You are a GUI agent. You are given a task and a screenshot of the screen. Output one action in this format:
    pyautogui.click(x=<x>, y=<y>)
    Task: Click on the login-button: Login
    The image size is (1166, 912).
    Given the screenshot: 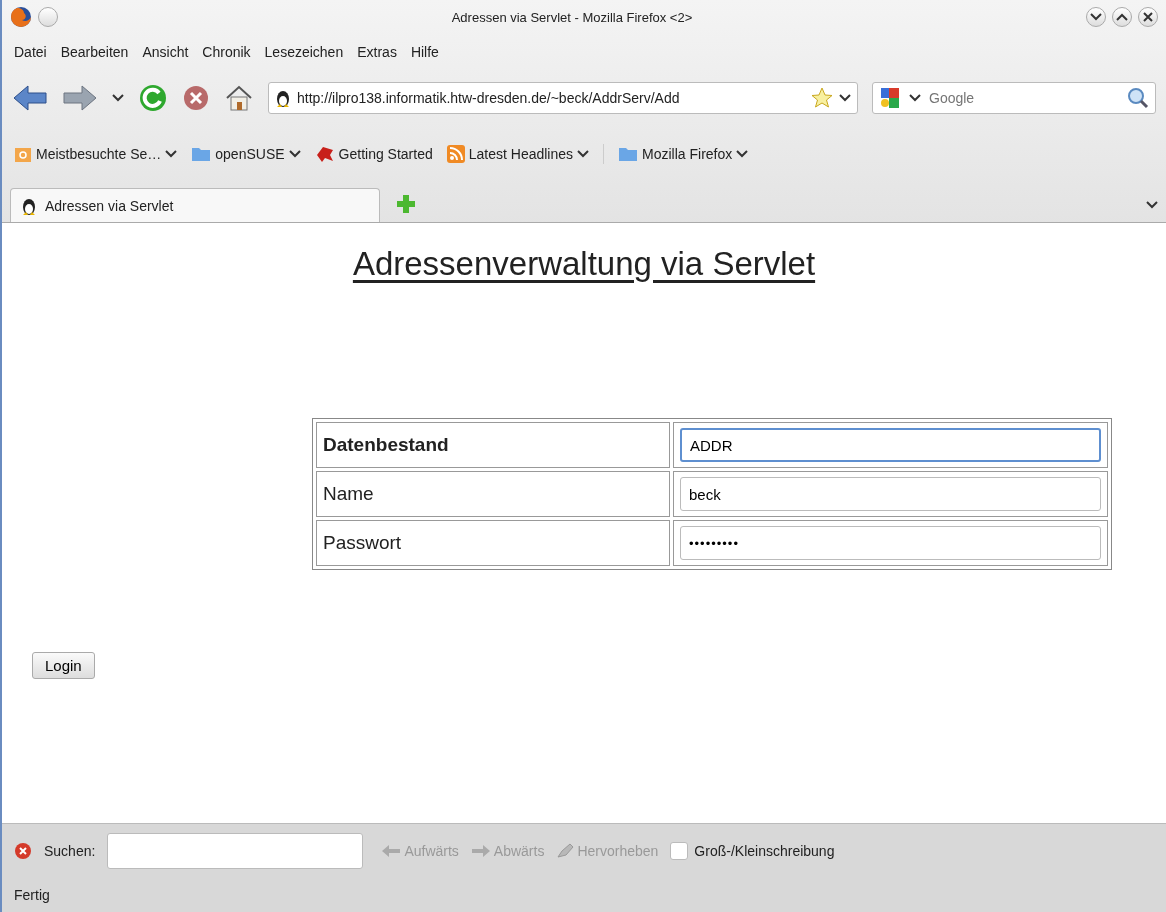 What is the action you would take?
    pyautogui.click(x=63, y=665)
    